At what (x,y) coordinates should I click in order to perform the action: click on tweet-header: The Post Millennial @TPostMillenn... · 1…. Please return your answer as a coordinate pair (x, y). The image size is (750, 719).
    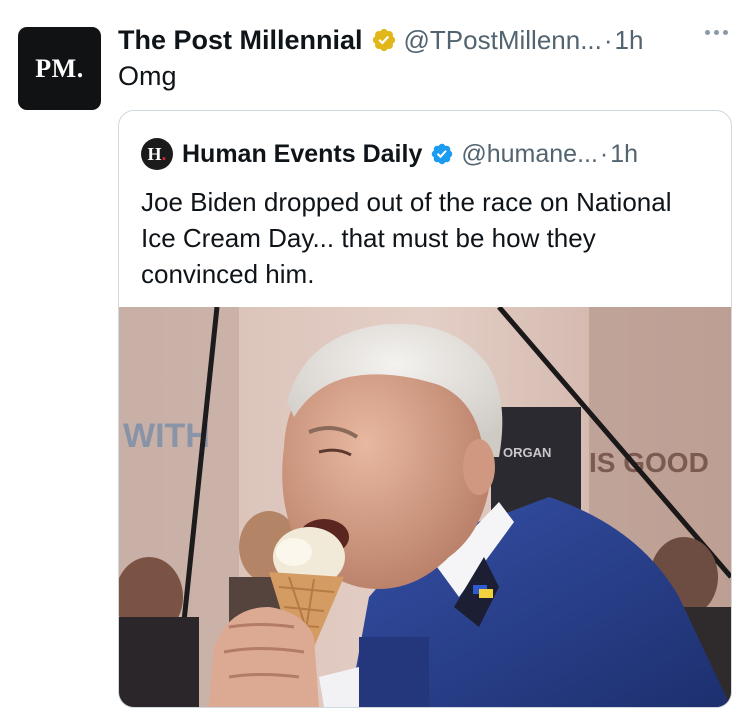
    Looking at the image, I should click on (429, 40).